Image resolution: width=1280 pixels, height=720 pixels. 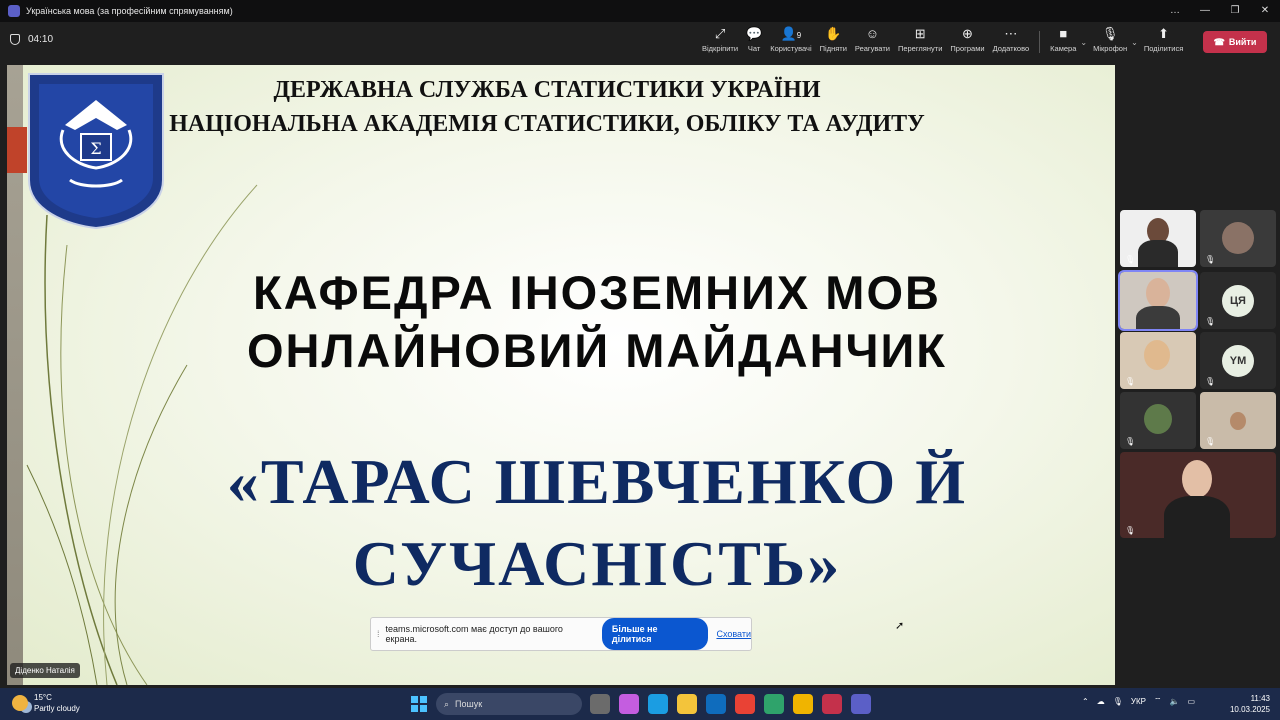 What do you see at coordinates (600, 704) in the screenshot?
I see `task-view-icon` at bounding box center [600, 704].